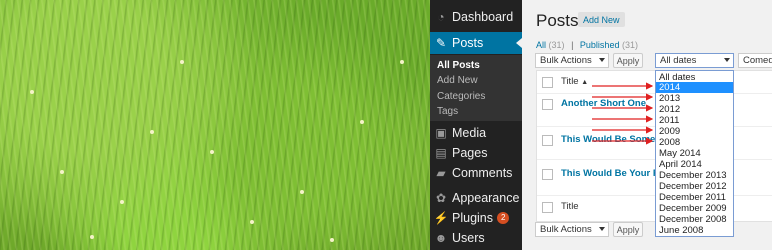 This screenshot has width=772, height=250. What do you see at coordinates (476, 88) in the screenshot?
I see `posts-submenu: All Posts Add New Categories Tags` at bounding box center [476, 88].